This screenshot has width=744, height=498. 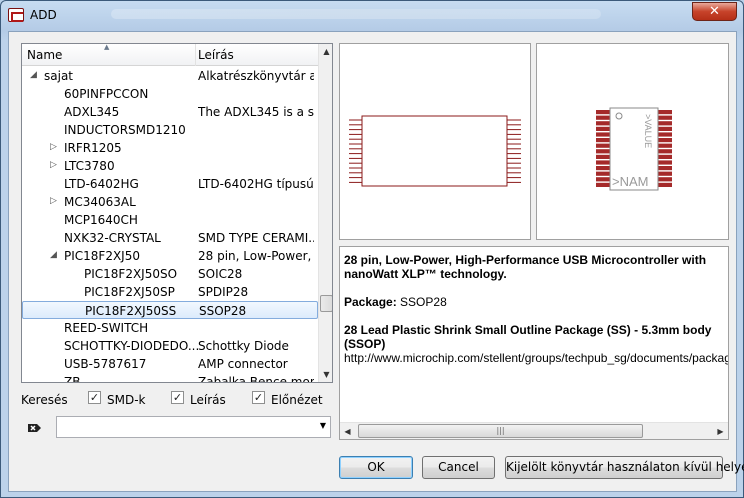 What do you see at coordinates (105, 364) in the screenshot?
I see `tree-row-name: USB-5787617` at bounding box center [105, 364].